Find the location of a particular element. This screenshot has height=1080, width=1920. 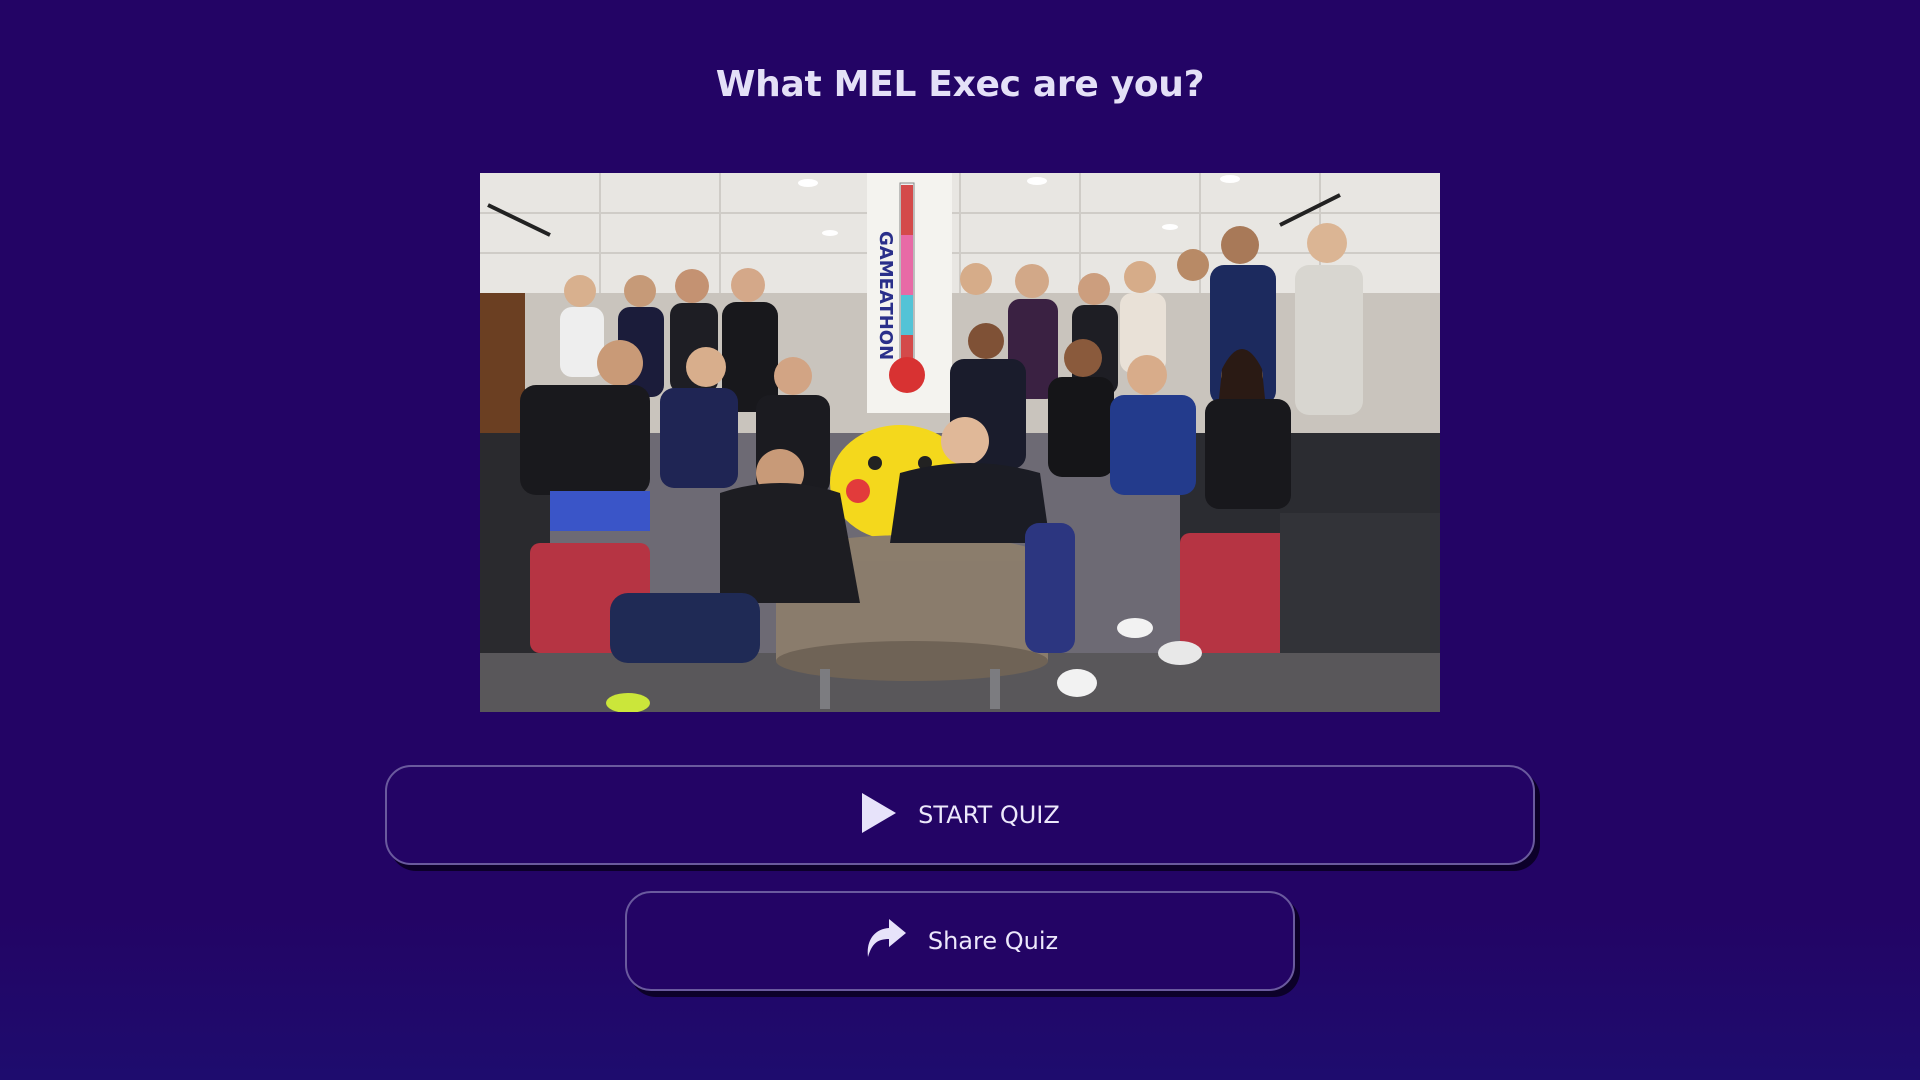

share-quiz-button: Share Quiz is located at coordinates (960, 941).